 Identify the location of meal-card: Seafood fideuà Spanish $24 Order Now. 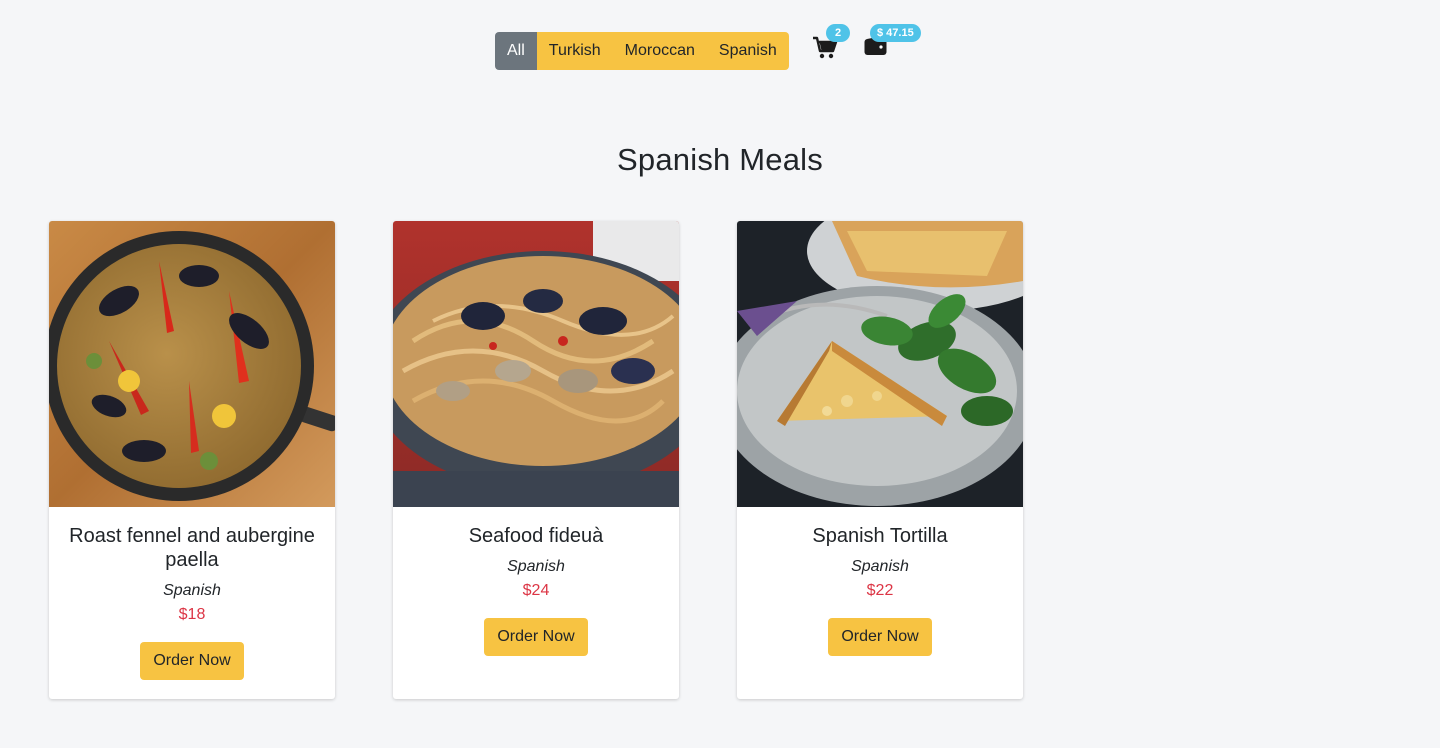
(536, 460).